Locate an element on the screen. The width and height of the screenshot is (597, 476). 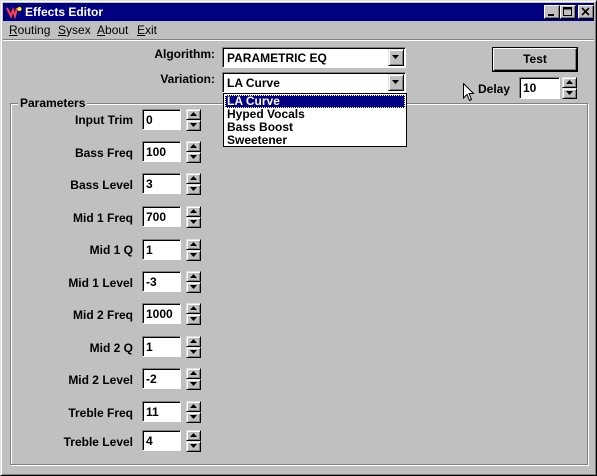
param-label: Mid 2 Level is located at coordinates (100, 380).